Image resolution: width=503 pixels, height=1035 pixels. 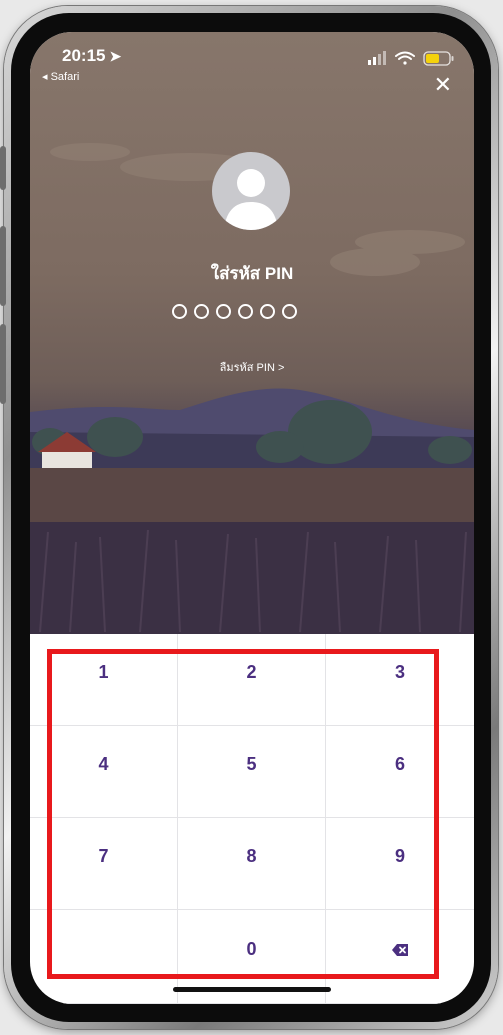 What do you see at coordinates (400, 949) in the screenshot?
I see `backspace-icon` at bounding box center [400, 949].